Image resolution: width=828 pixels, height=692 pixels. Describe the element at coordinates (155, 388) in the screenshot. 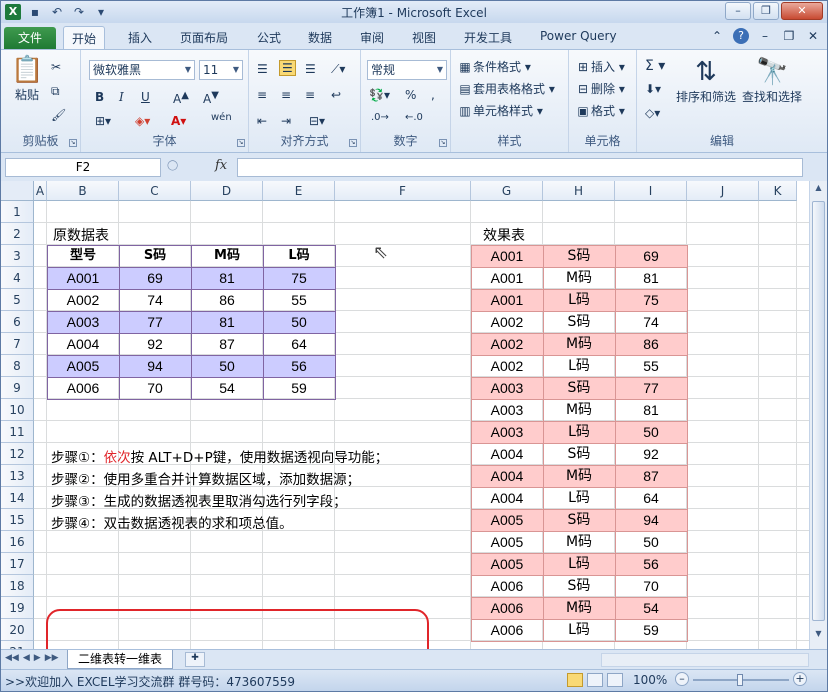

I see `source-data-cell: 70` at that location.